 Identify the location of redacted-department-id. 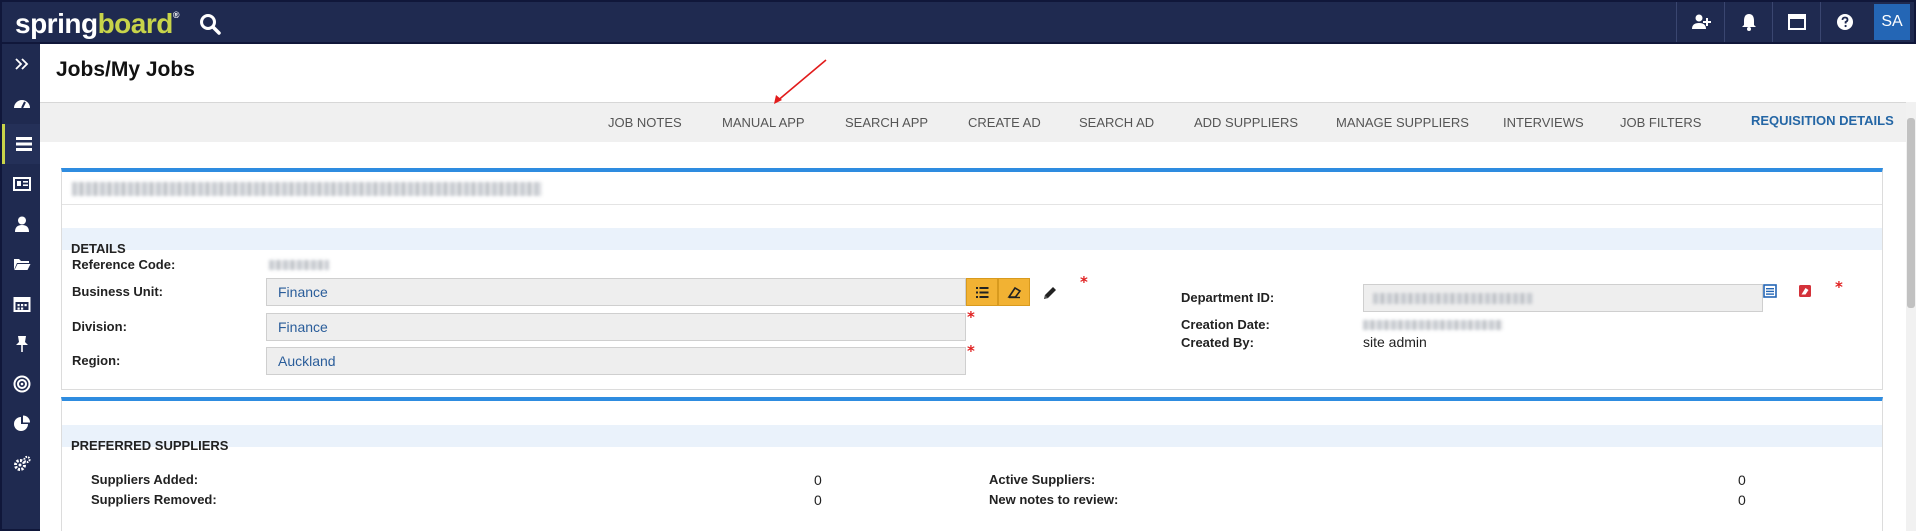
(1453, 298).